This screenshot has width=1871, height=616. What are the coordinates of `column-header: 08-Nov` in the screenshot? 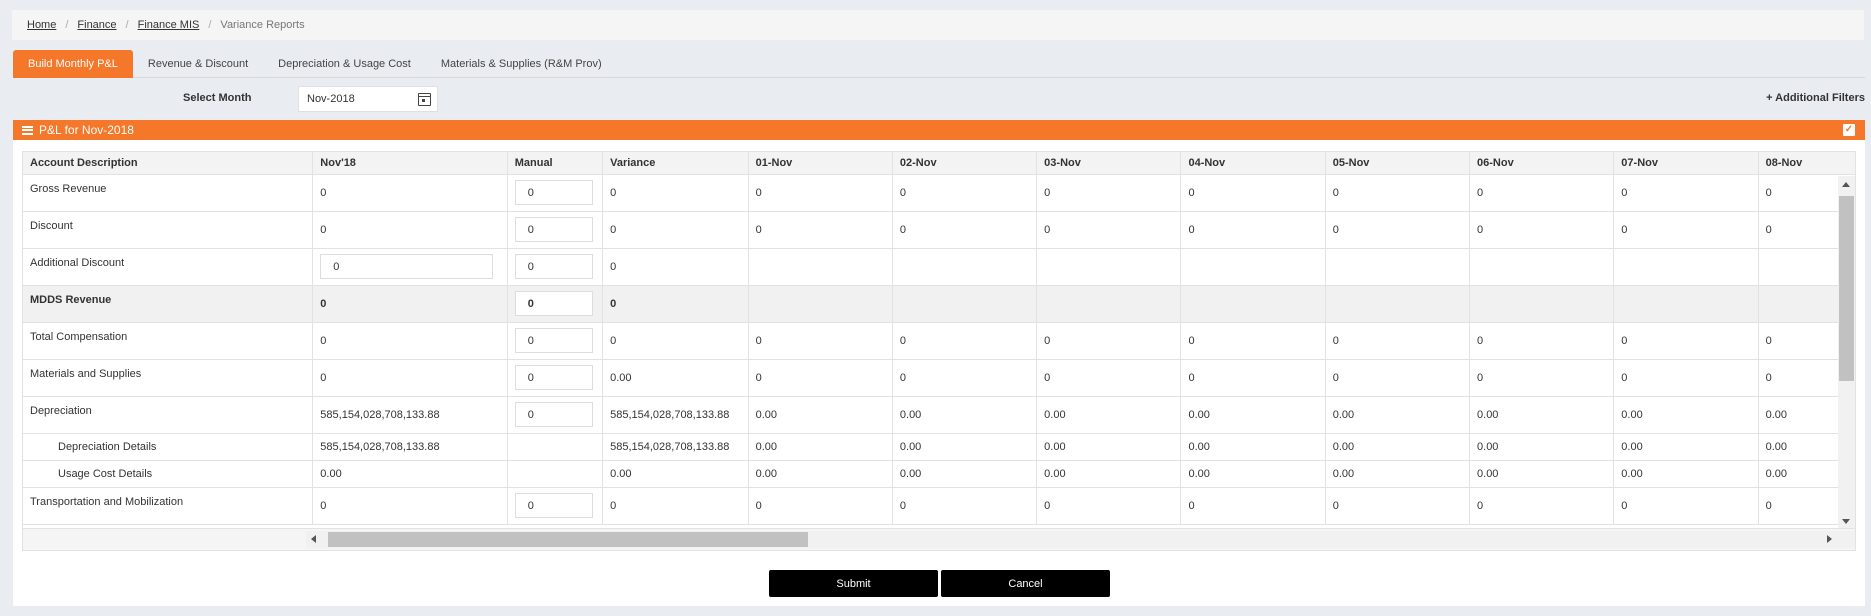 It's located at (1806, 163).